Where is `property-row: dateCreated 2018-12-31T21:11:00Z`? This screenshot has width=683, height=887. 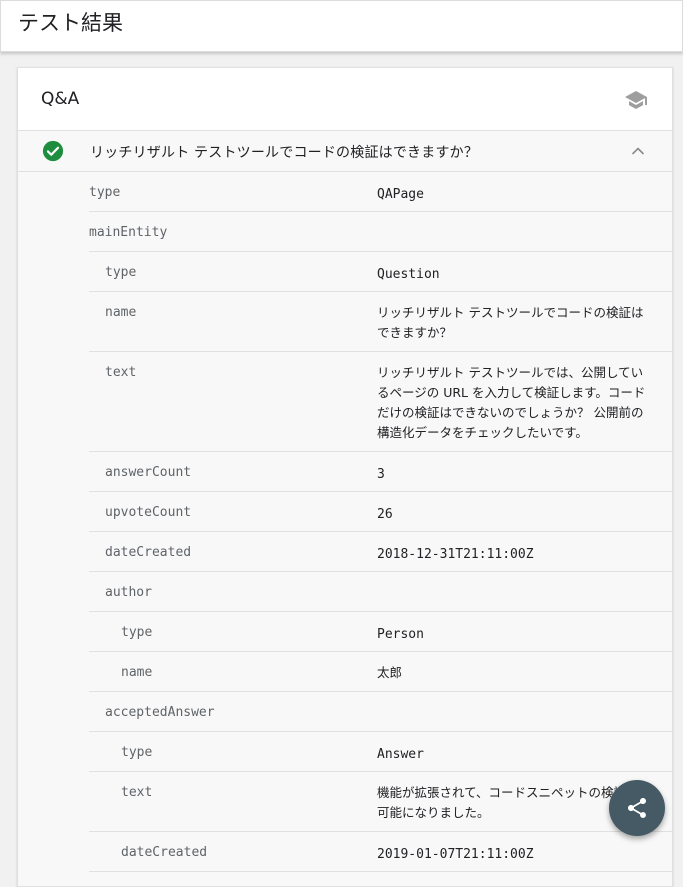 property-row: dateCreated 2018-12-31T21:11:00Z is located at coordinates (380, 552).